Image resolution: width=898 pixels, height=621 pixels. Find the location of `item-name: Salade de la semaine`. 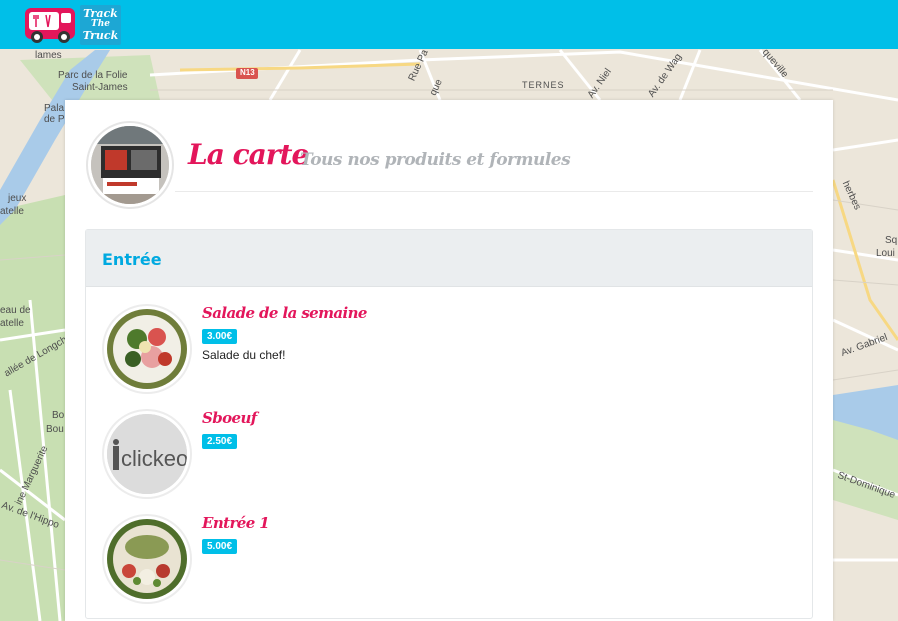

item-name: Salade de la semaine is located at coordinates (284, 313).